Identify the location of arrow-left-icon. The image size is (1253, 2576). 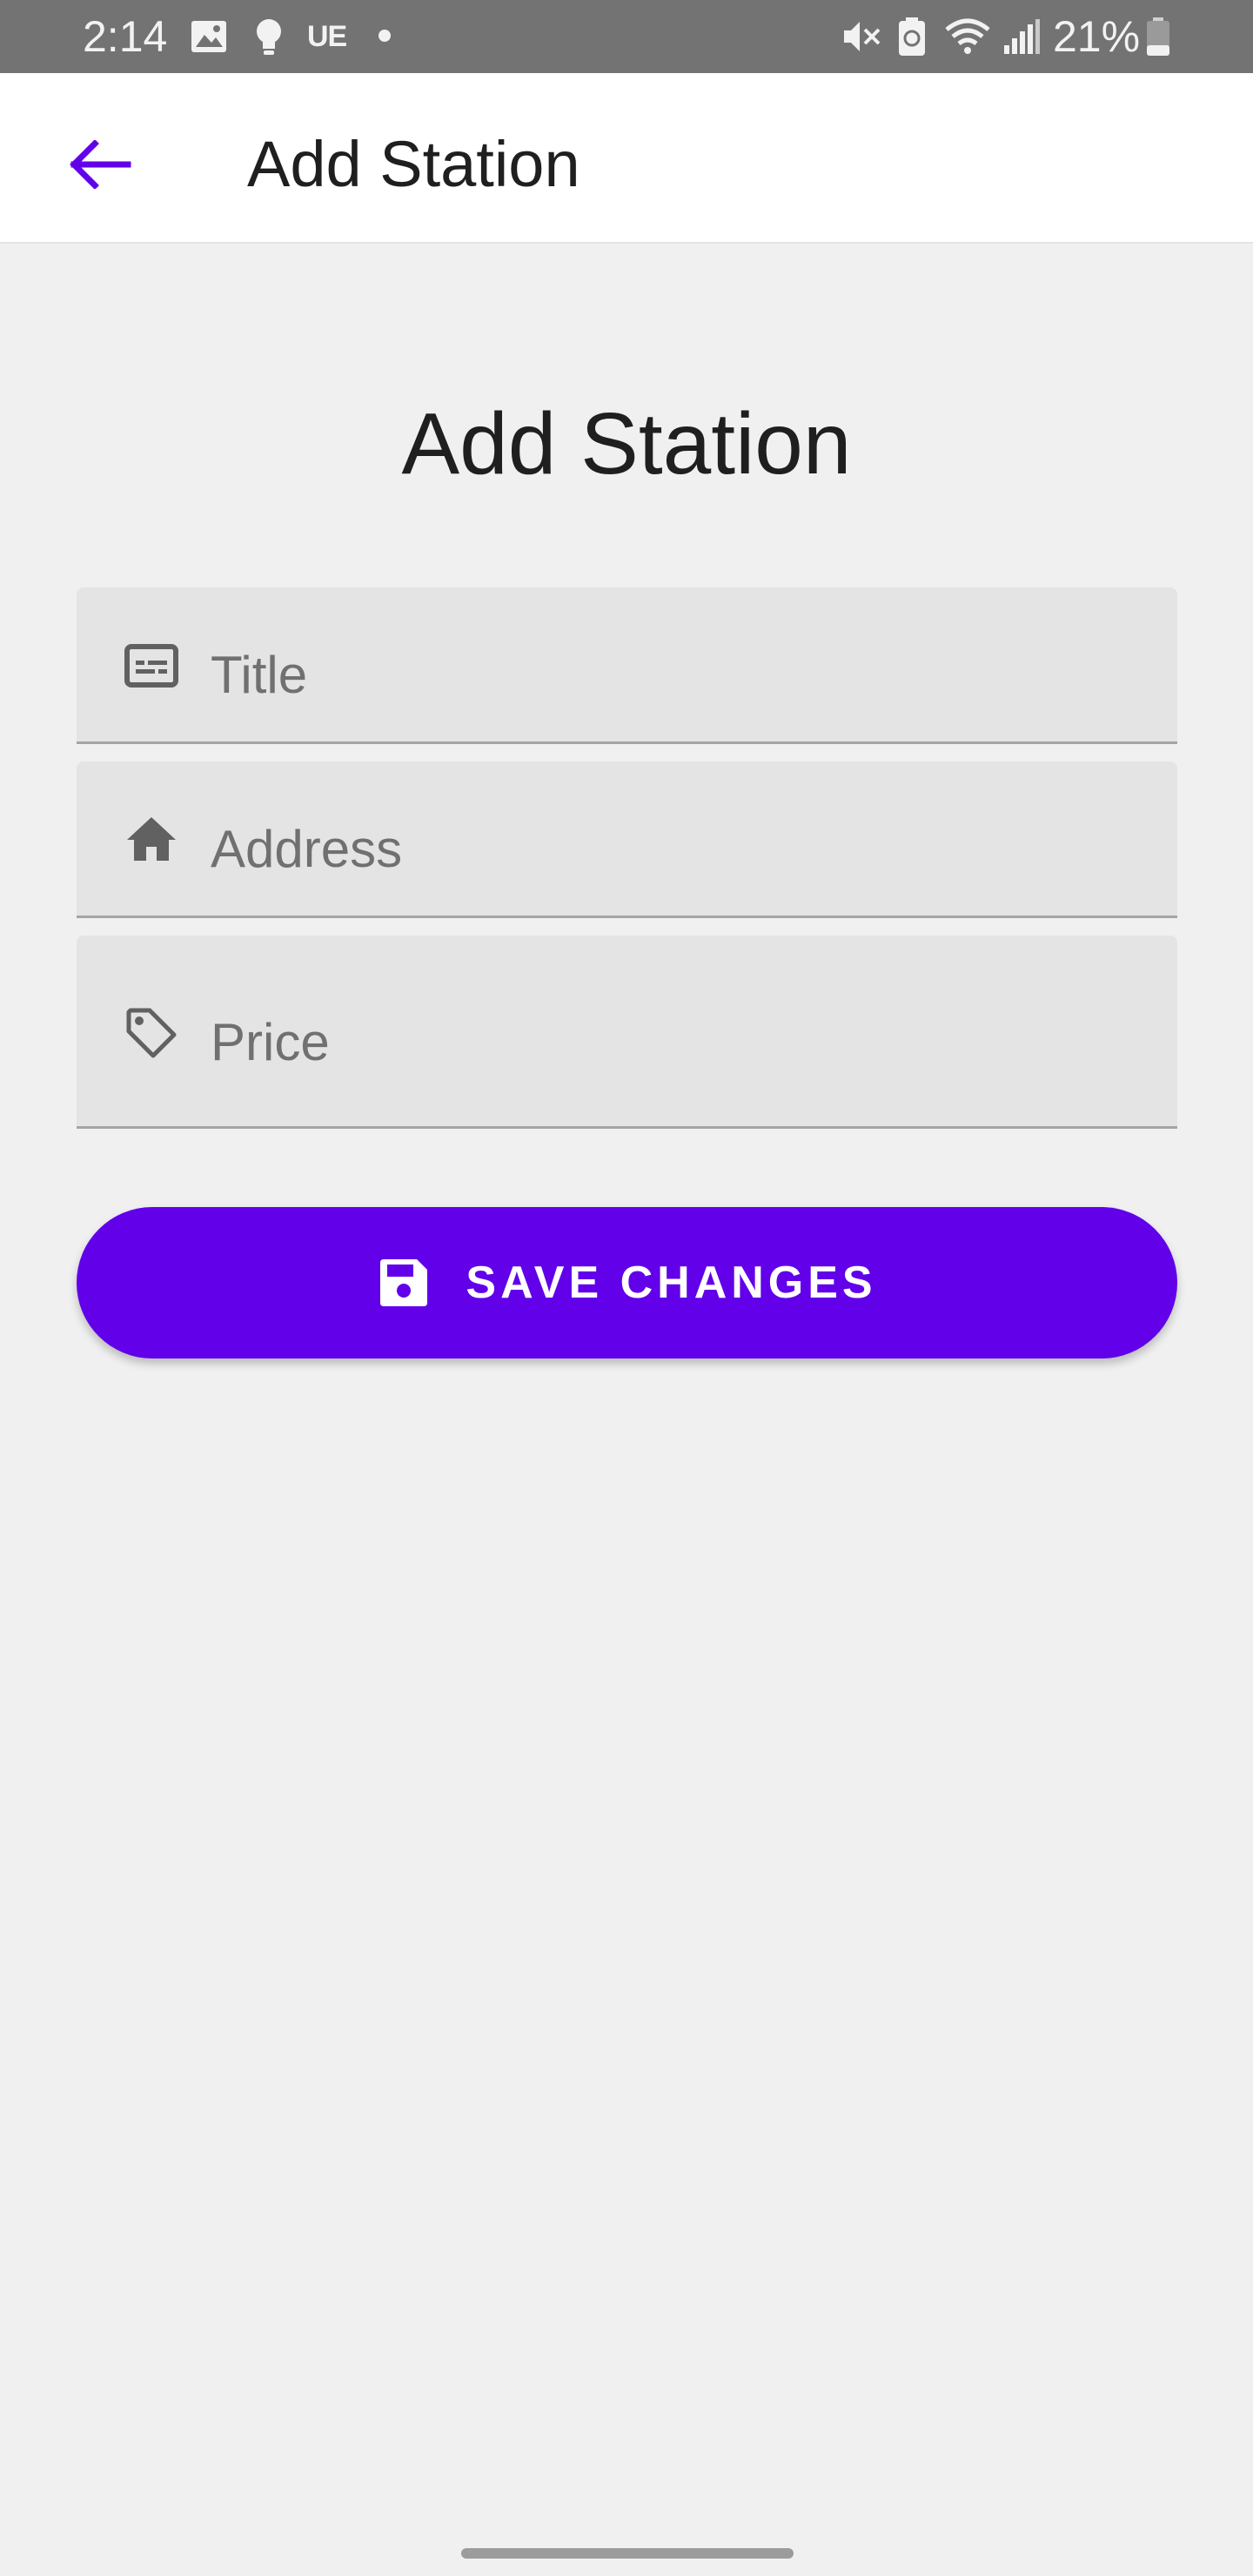
(100, 164).